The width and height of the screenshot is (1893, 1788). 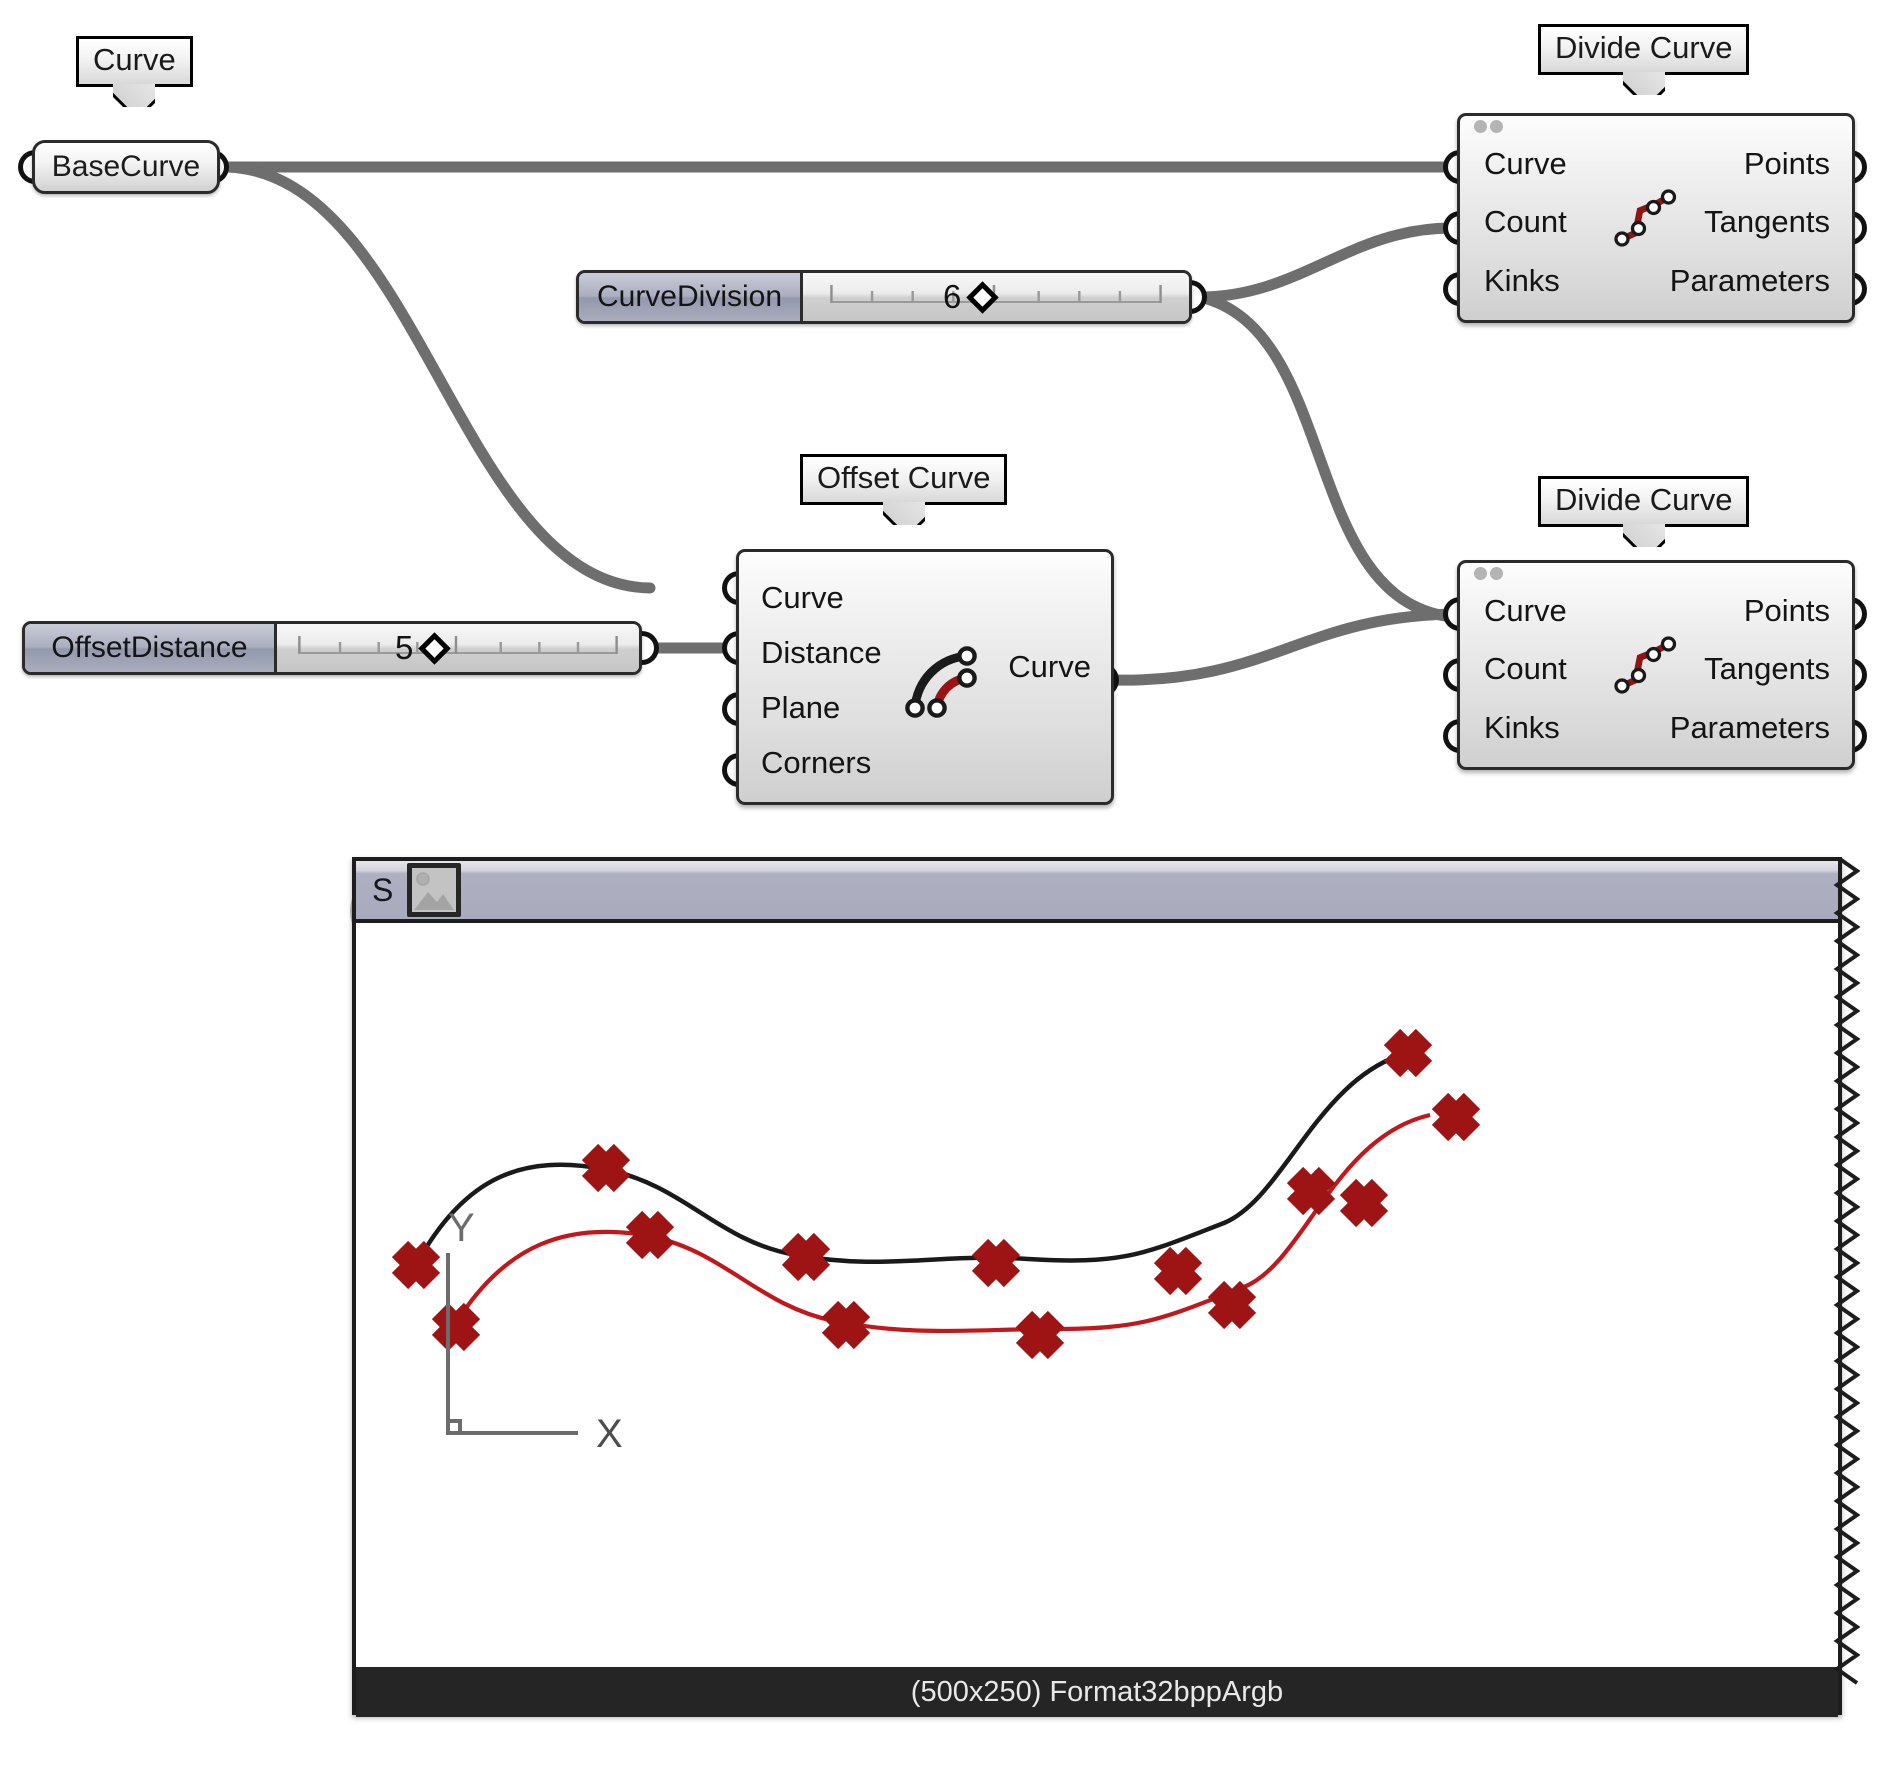 I want to click on balloon-divide-curve-top: Divide Curve, so click(x=1644, y=49).